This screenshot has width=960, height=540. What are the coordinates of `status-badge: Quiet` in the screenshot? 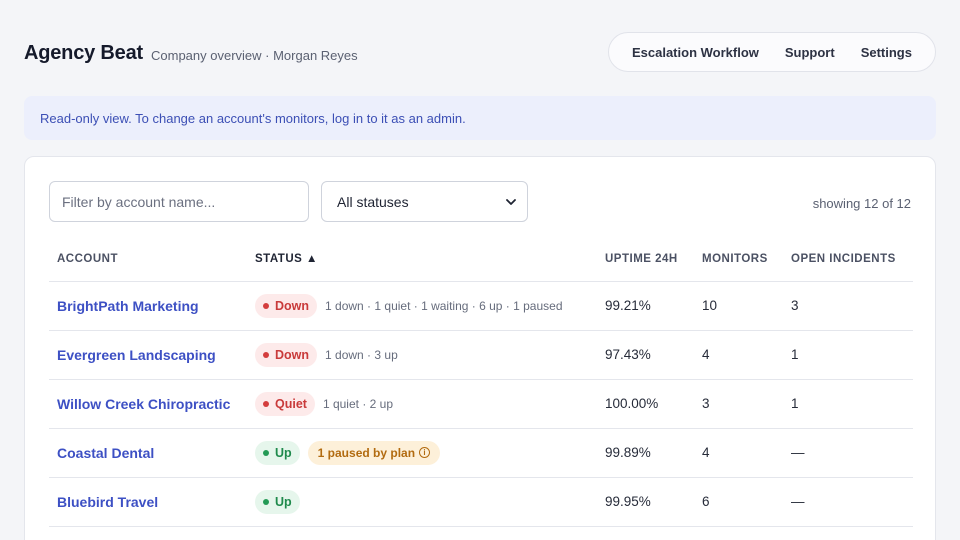 It's located at (285, 403).